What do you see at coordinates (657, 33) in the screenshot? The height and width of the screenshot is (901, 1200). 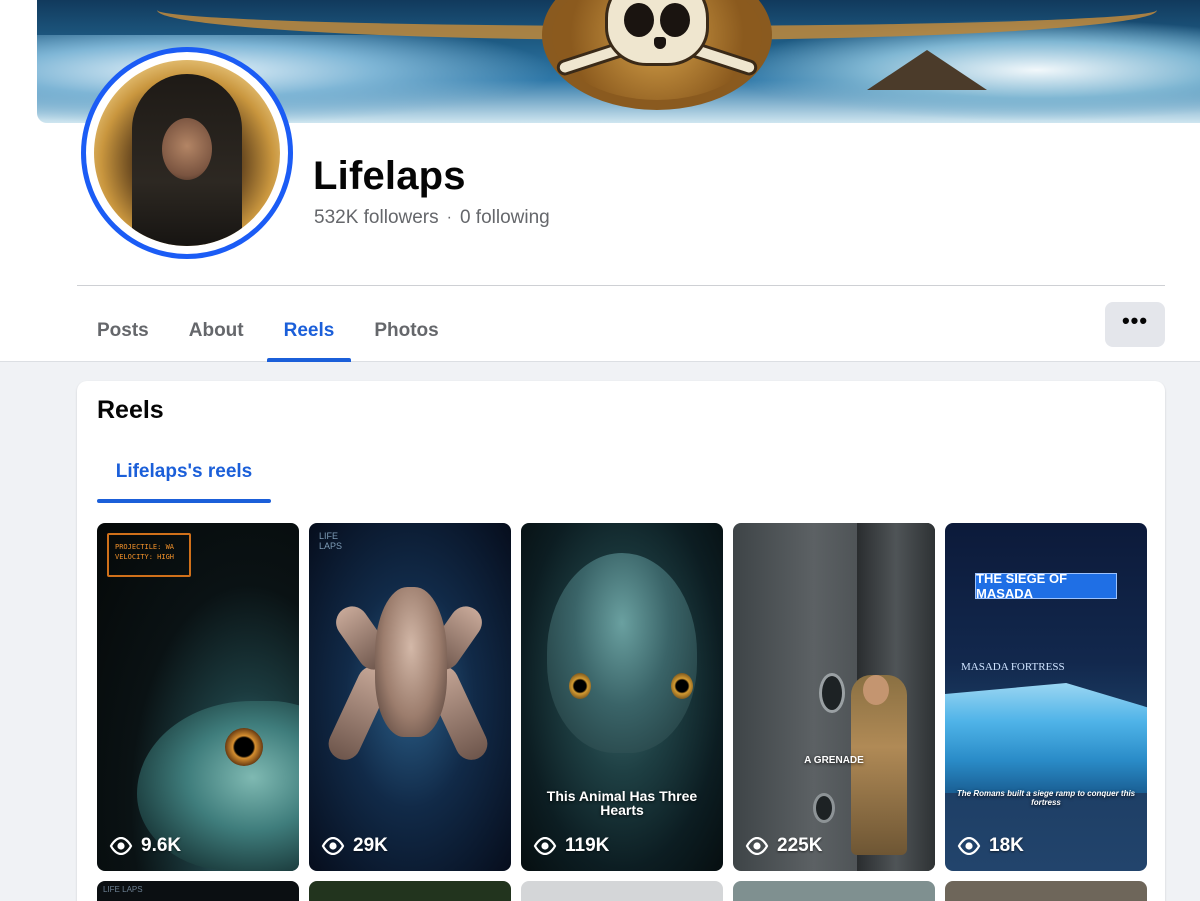 I see `skull` at bounding box center [657, 33].